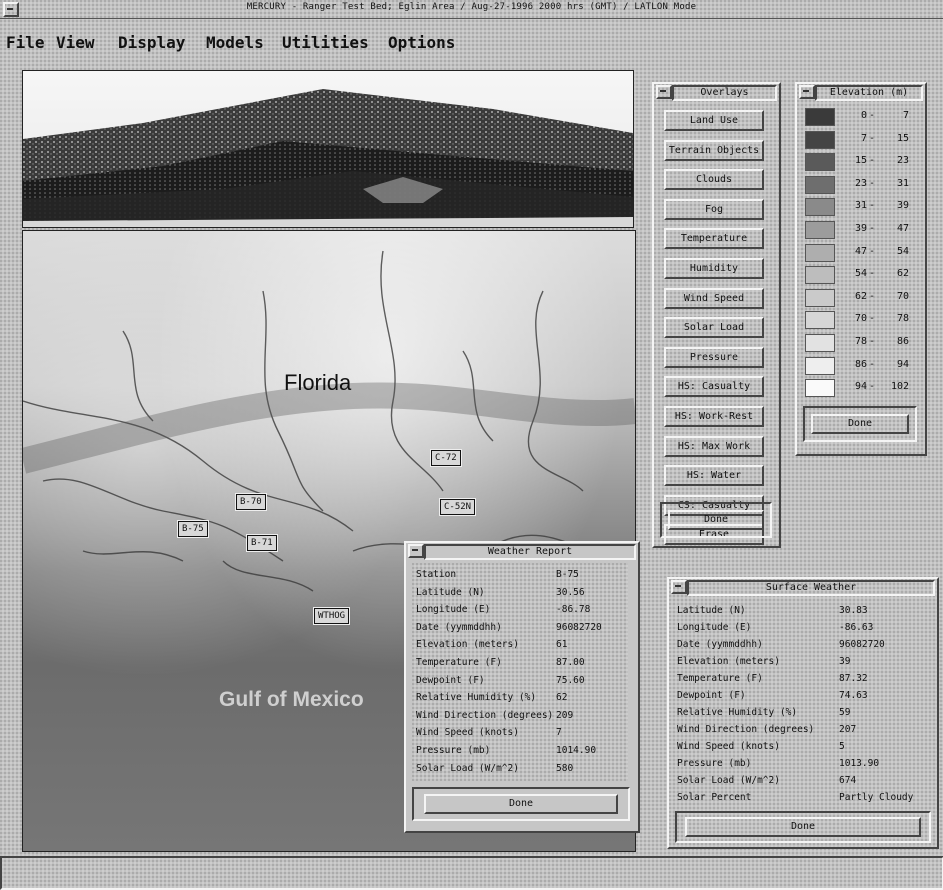 The width and height of the screenshot is (943, 890). I want to click on surface-weather-titlebar: Surface Weather, so click(803, 587).